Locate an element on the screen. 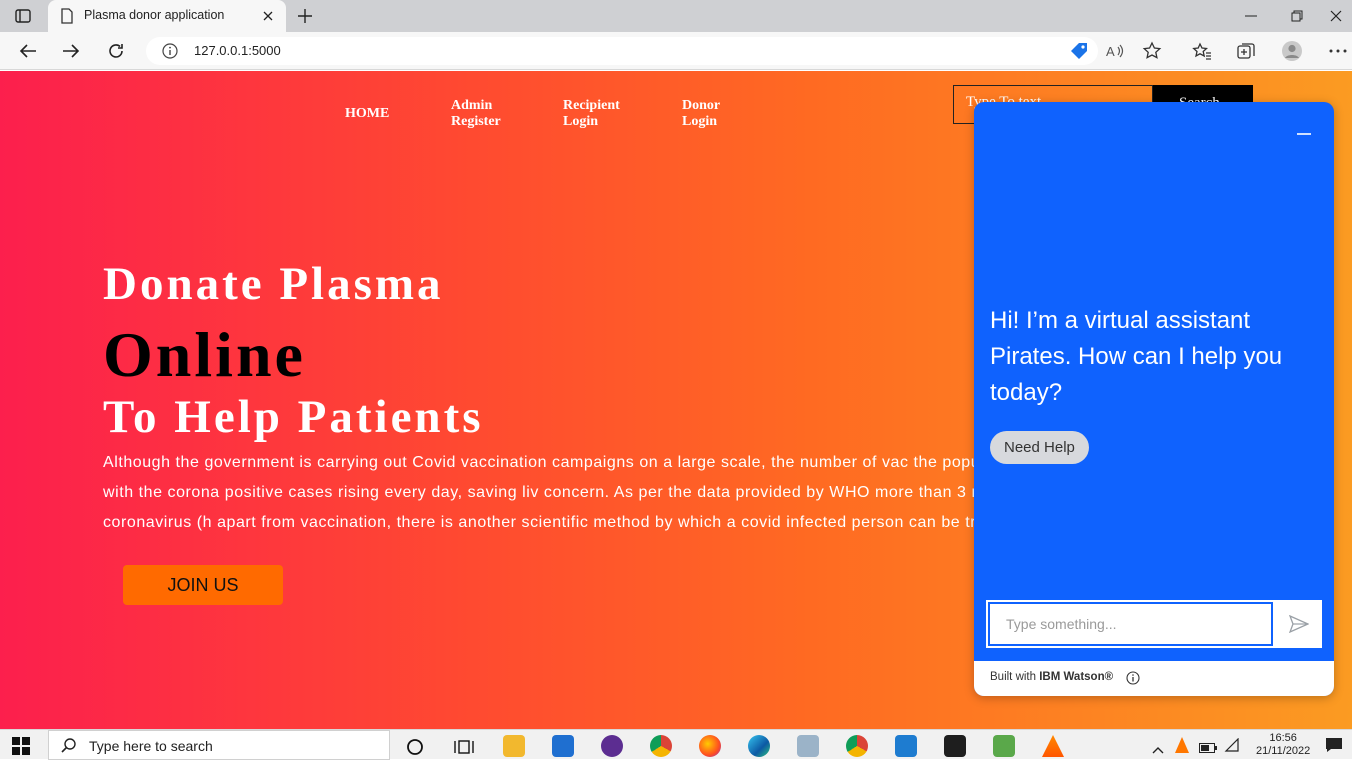 The height and width of the screenshot is (761, 1352). notifications-icon is located at coordinates (1334, 747).